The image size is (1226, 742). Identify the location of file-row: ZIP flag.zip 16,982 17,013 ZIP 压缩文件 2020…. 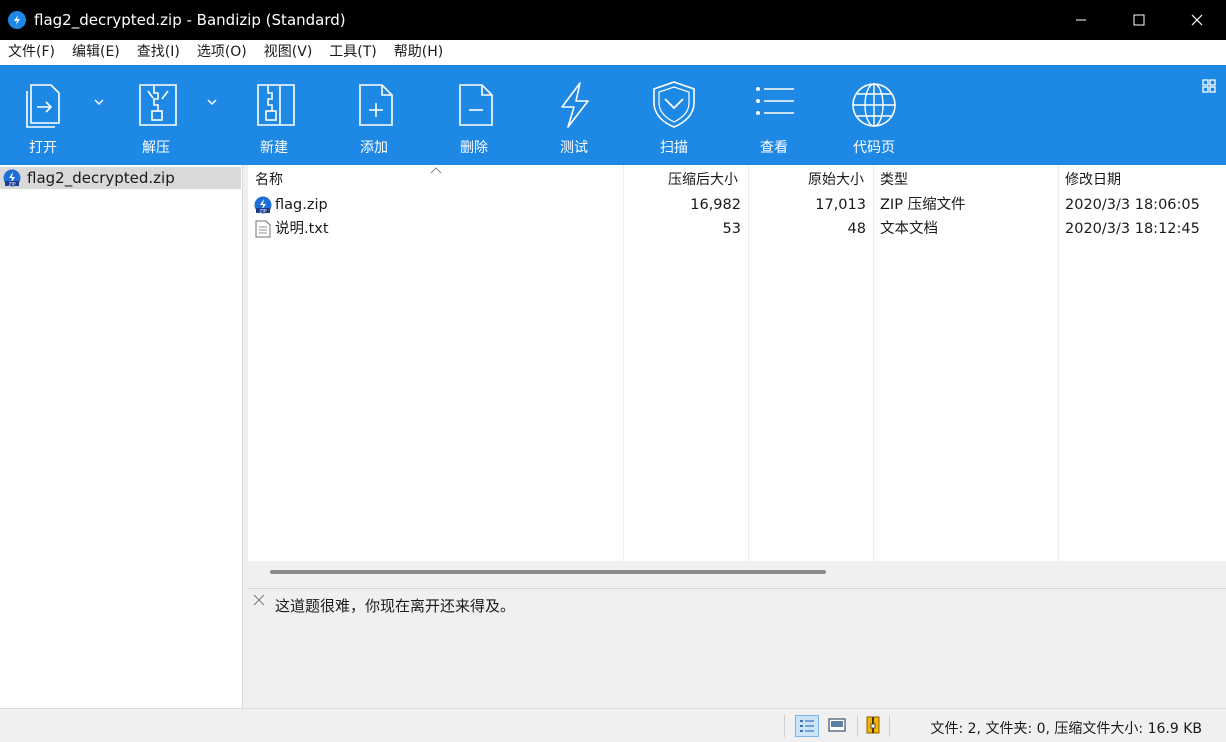
(737, 205).